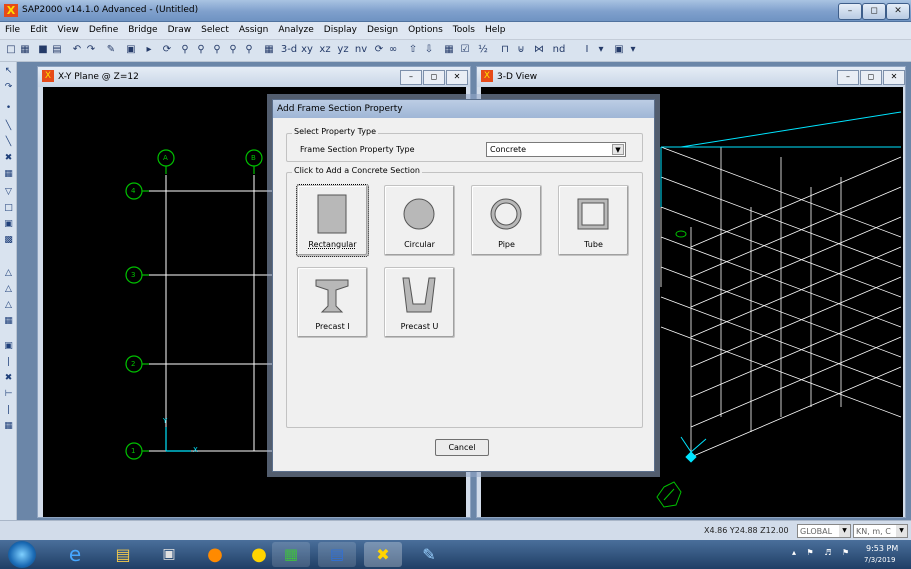  What do you see at coordinates (850, 11) in the screenshot?
I see `minimize-icon: –` at bounding box center [850, 11].